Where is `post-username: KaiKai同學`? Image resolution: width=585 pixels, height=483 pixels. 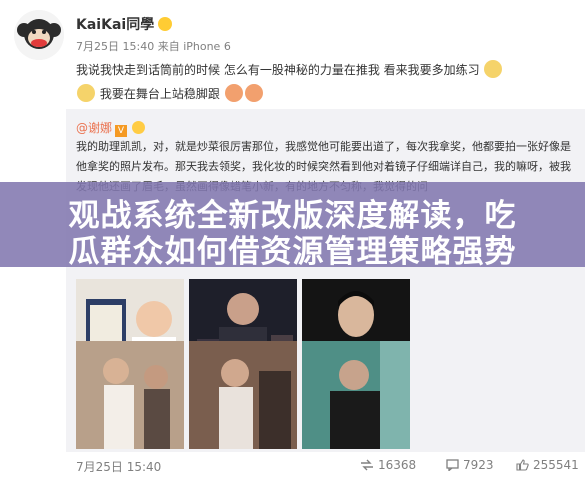
post-username: KaiKai同學 is located at coordinates (124, 24).